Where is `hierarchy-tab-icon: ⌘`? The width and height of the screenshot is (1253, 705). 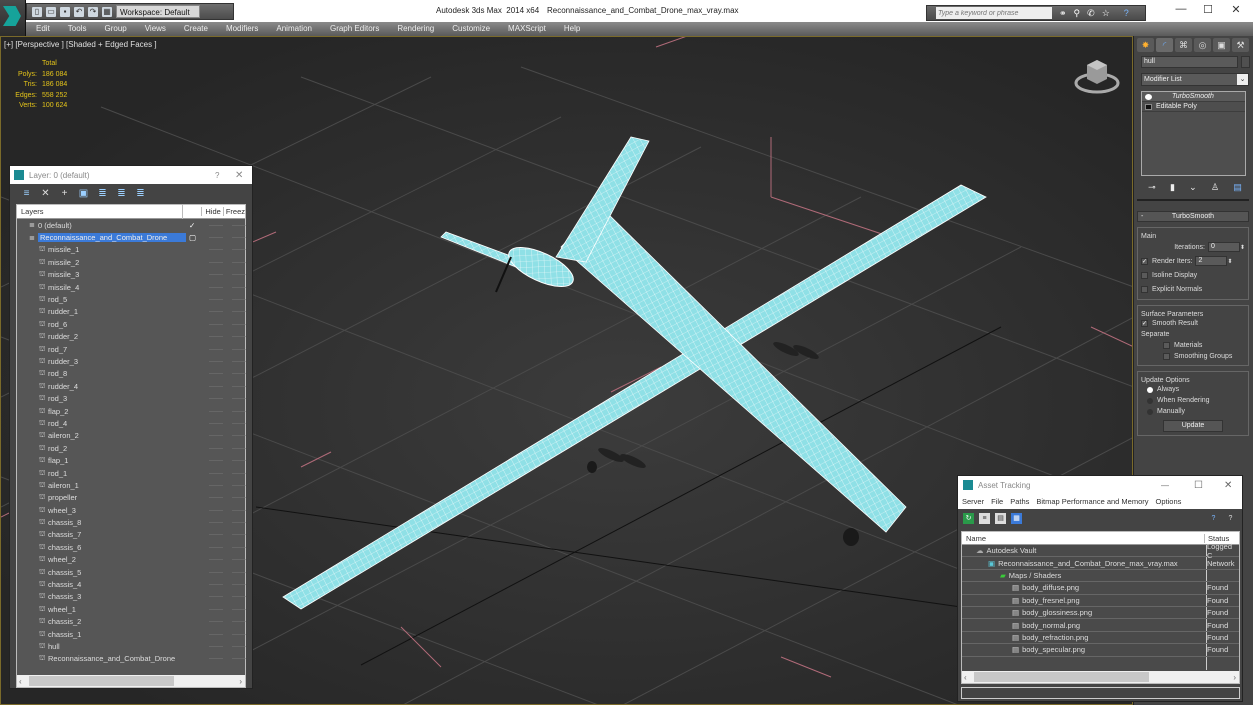 hierarchy-tab-icon: ⌘ is located at coordinates (1183, 45).